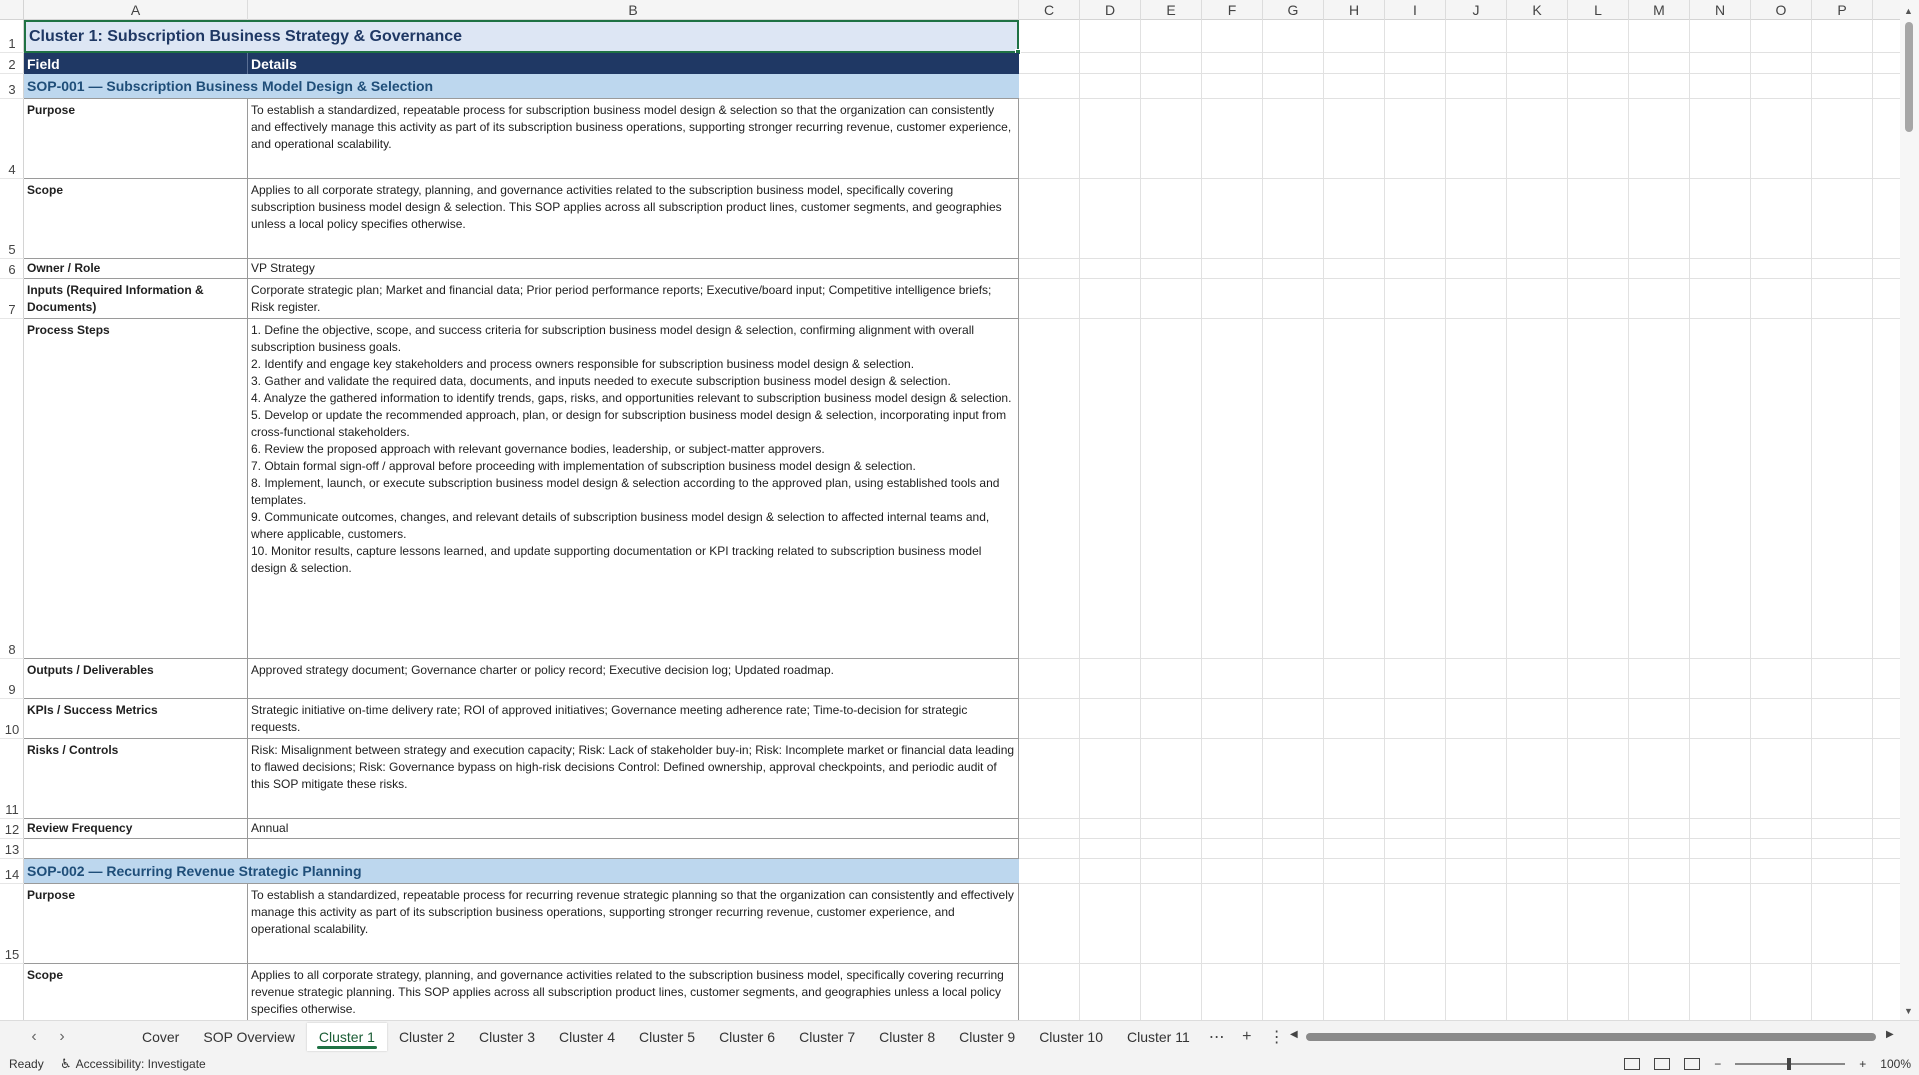  What do you see at coordinates (907, 1037) in the screenshot?
I see `sheet-tab-cluster-8: Cluster 8` at bounding box center [907, 1037].